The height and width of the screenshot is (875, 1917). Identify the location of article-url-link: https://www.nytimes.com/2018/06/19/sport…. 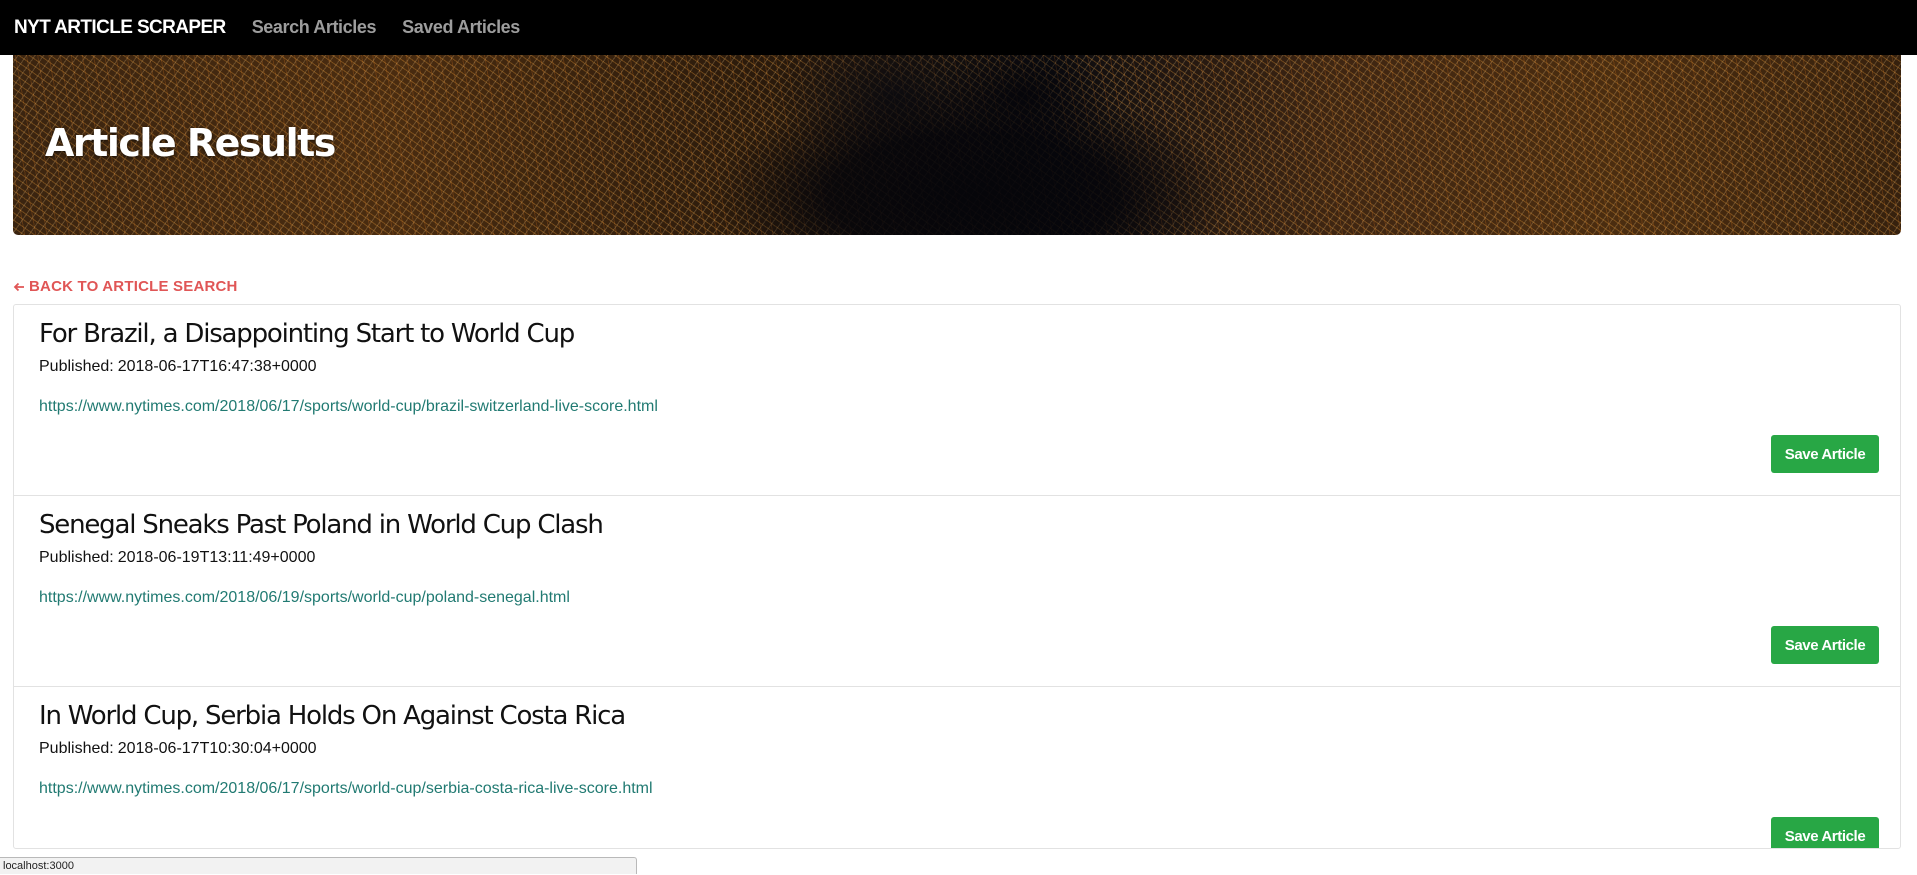
(304, 598).